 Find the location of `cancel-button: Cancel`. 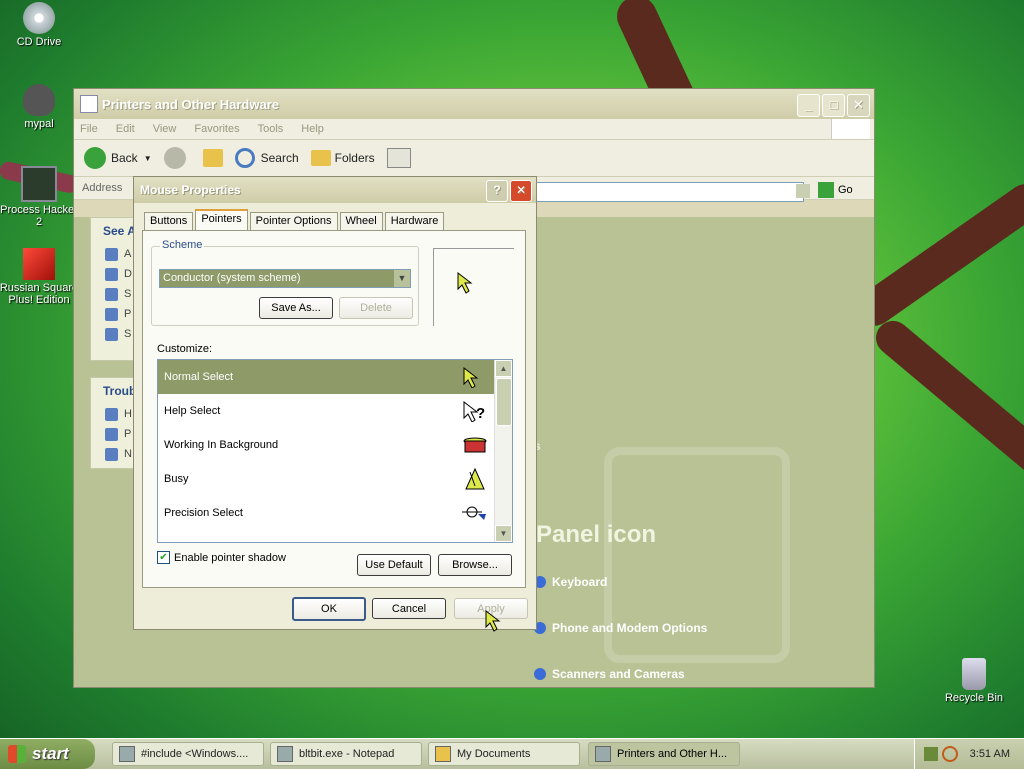

cancel-button: Cancel is located at coordinates (409, 608).